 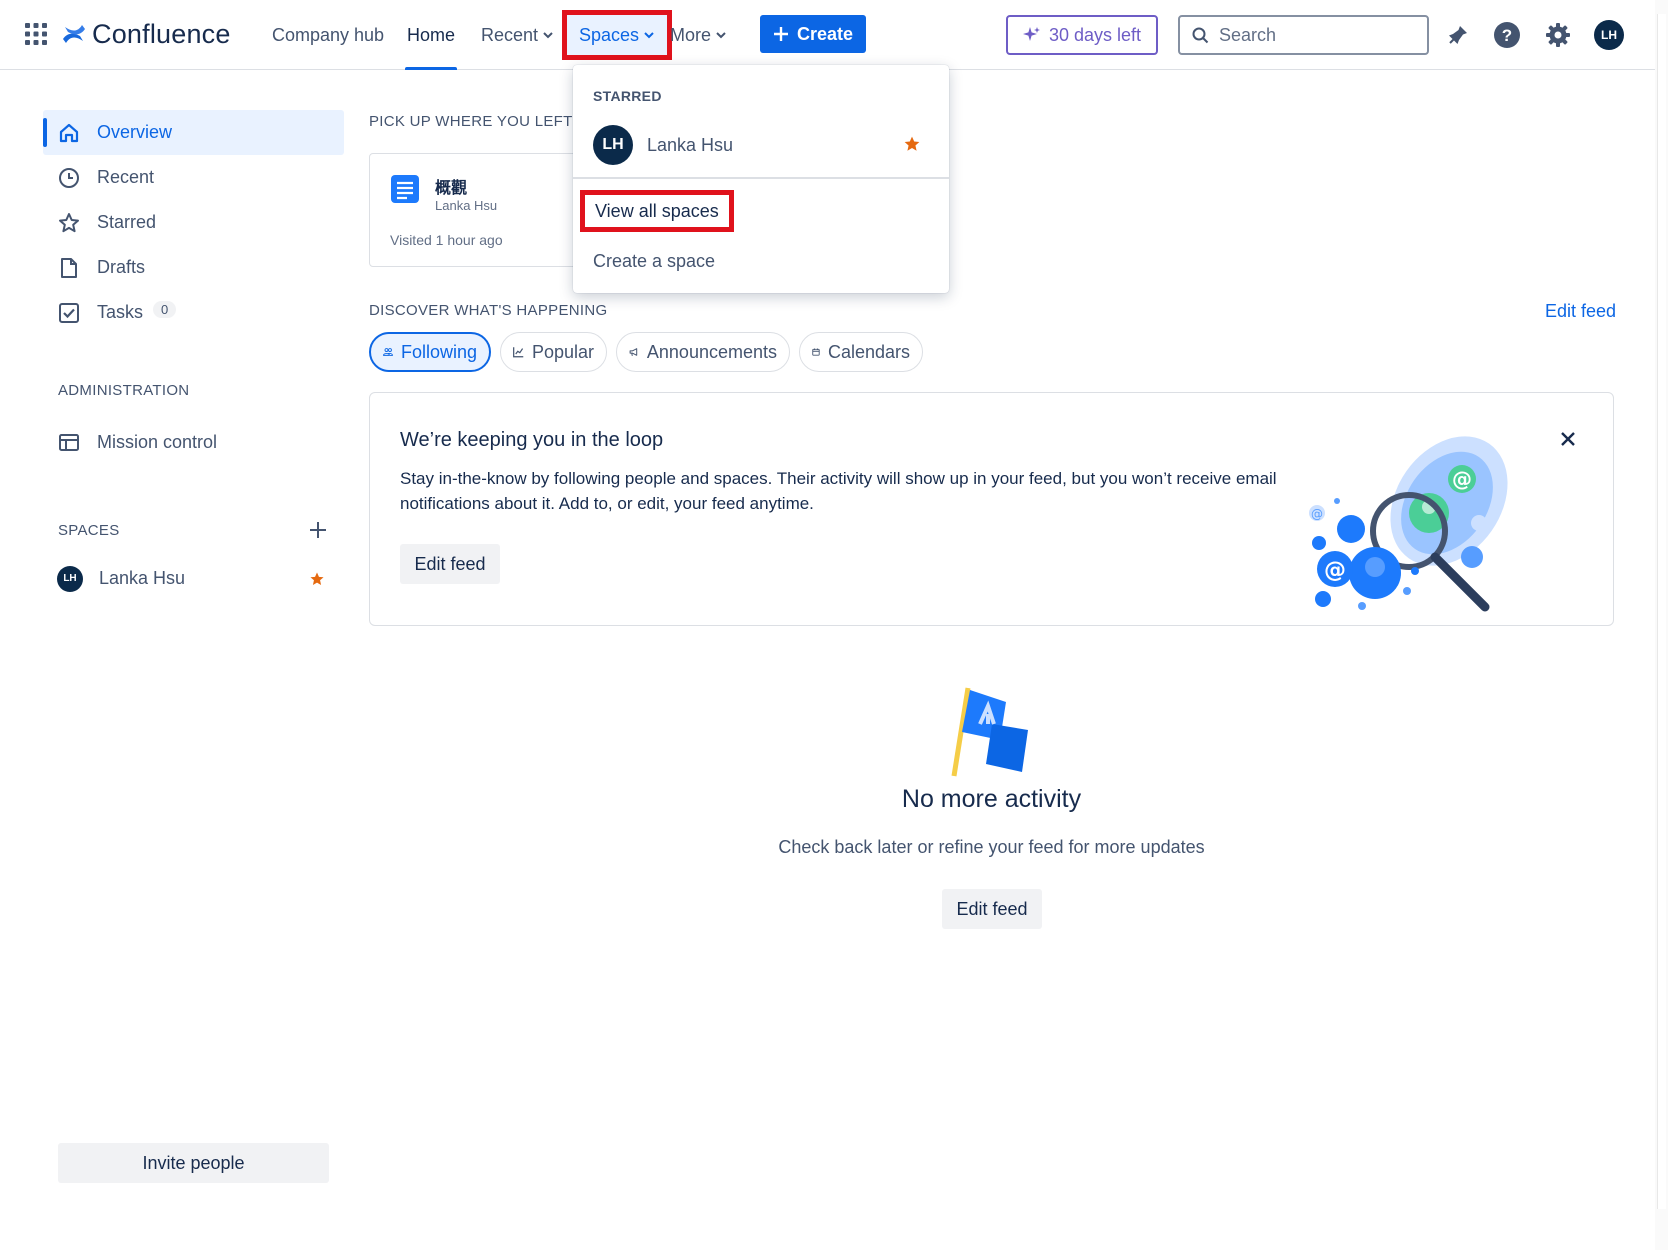 What do you see at coordinates (450, 564) in the screenshot?
I see `edit-feed-button: Edit feed` at bounding box center [450, 564].